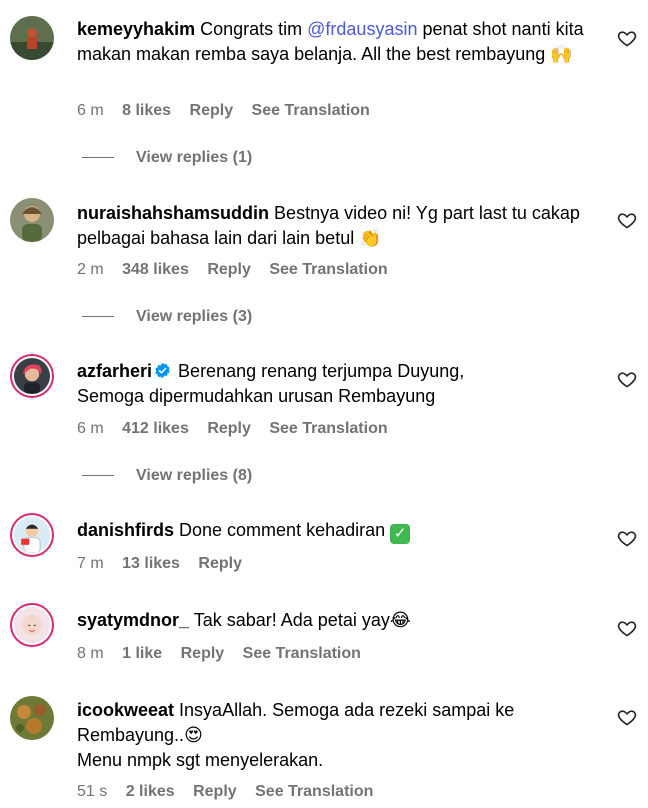  What do you see at coordinates (90, 563) in the screenshot?
I see `timestamp: 7 m` at bounding box center [90, 563].